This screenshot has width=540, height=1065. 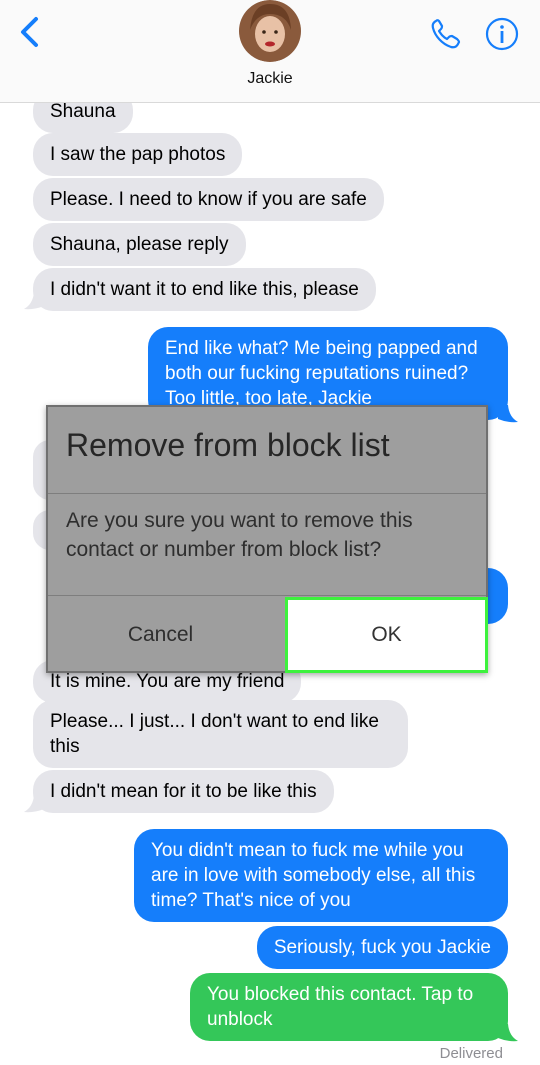 What do you see at coordinates (208, 199) in the screenshot?
I see `incoming-message: Please. I need to know if you are safe` at bounding box center [208, 199].